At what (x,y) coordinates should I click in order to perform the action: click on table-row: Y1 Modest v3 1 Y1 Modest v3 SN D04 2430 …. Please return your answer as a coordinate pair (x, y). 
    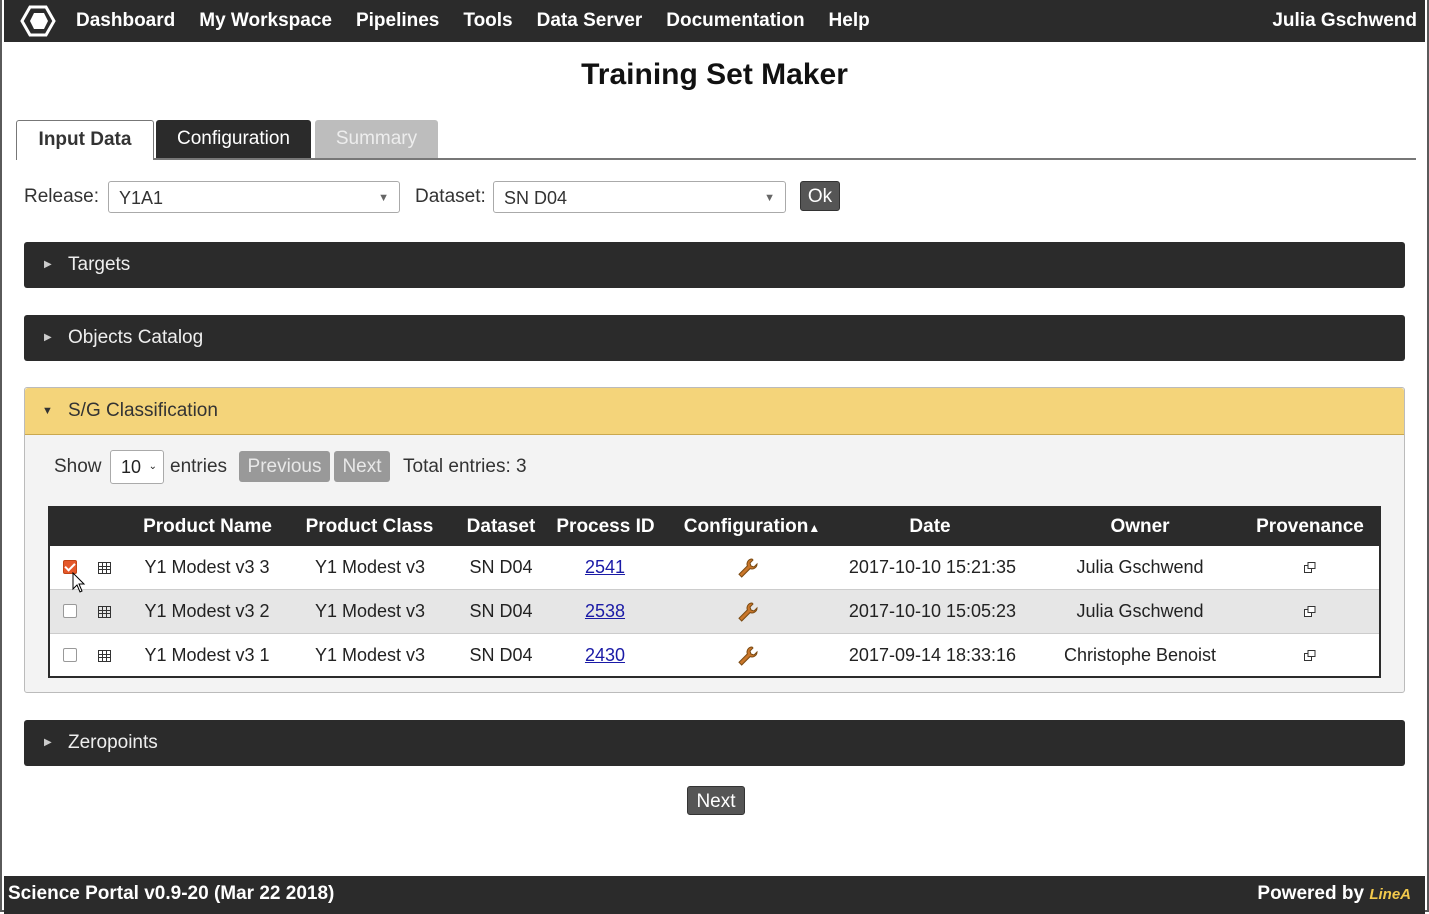
    Looking at the image, I should click on (714, 655).